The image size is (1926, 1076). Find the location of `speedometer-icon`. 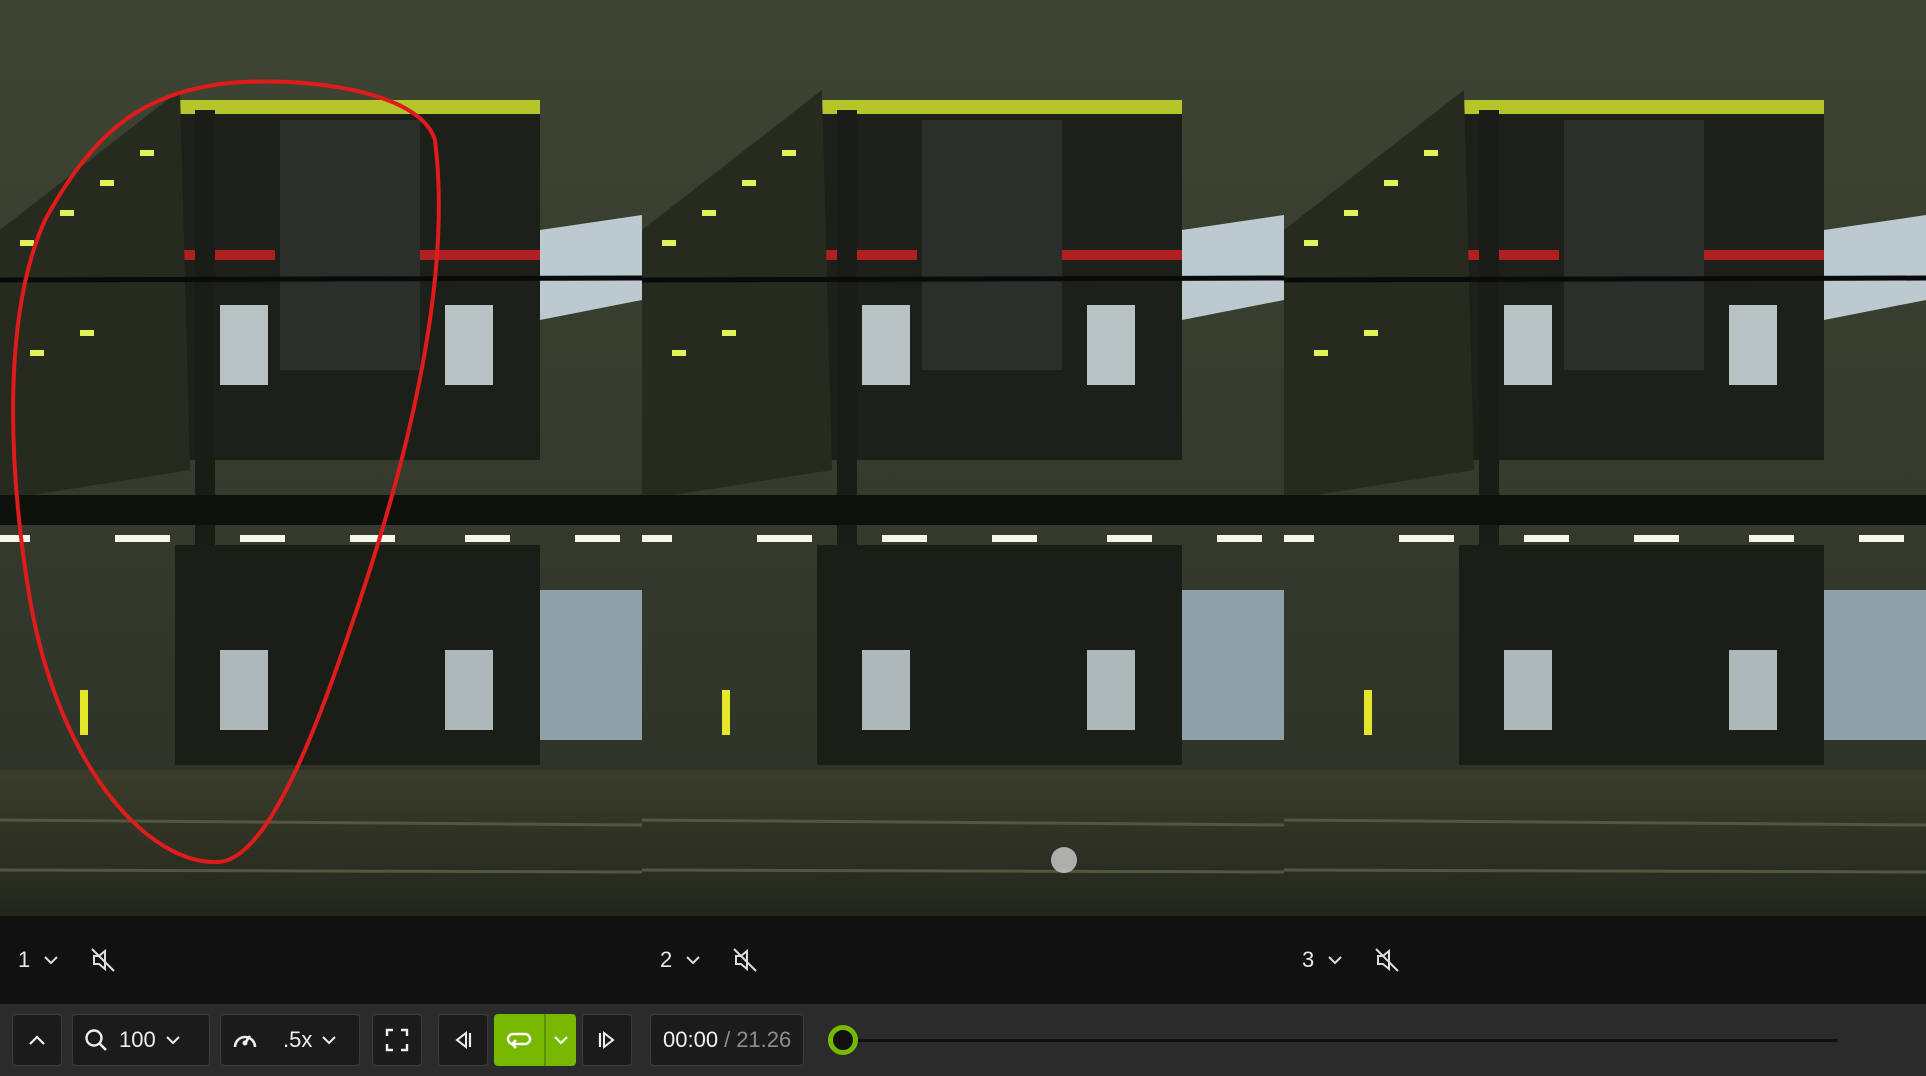

speedometer-icon is located at coordinates (245, 1041).